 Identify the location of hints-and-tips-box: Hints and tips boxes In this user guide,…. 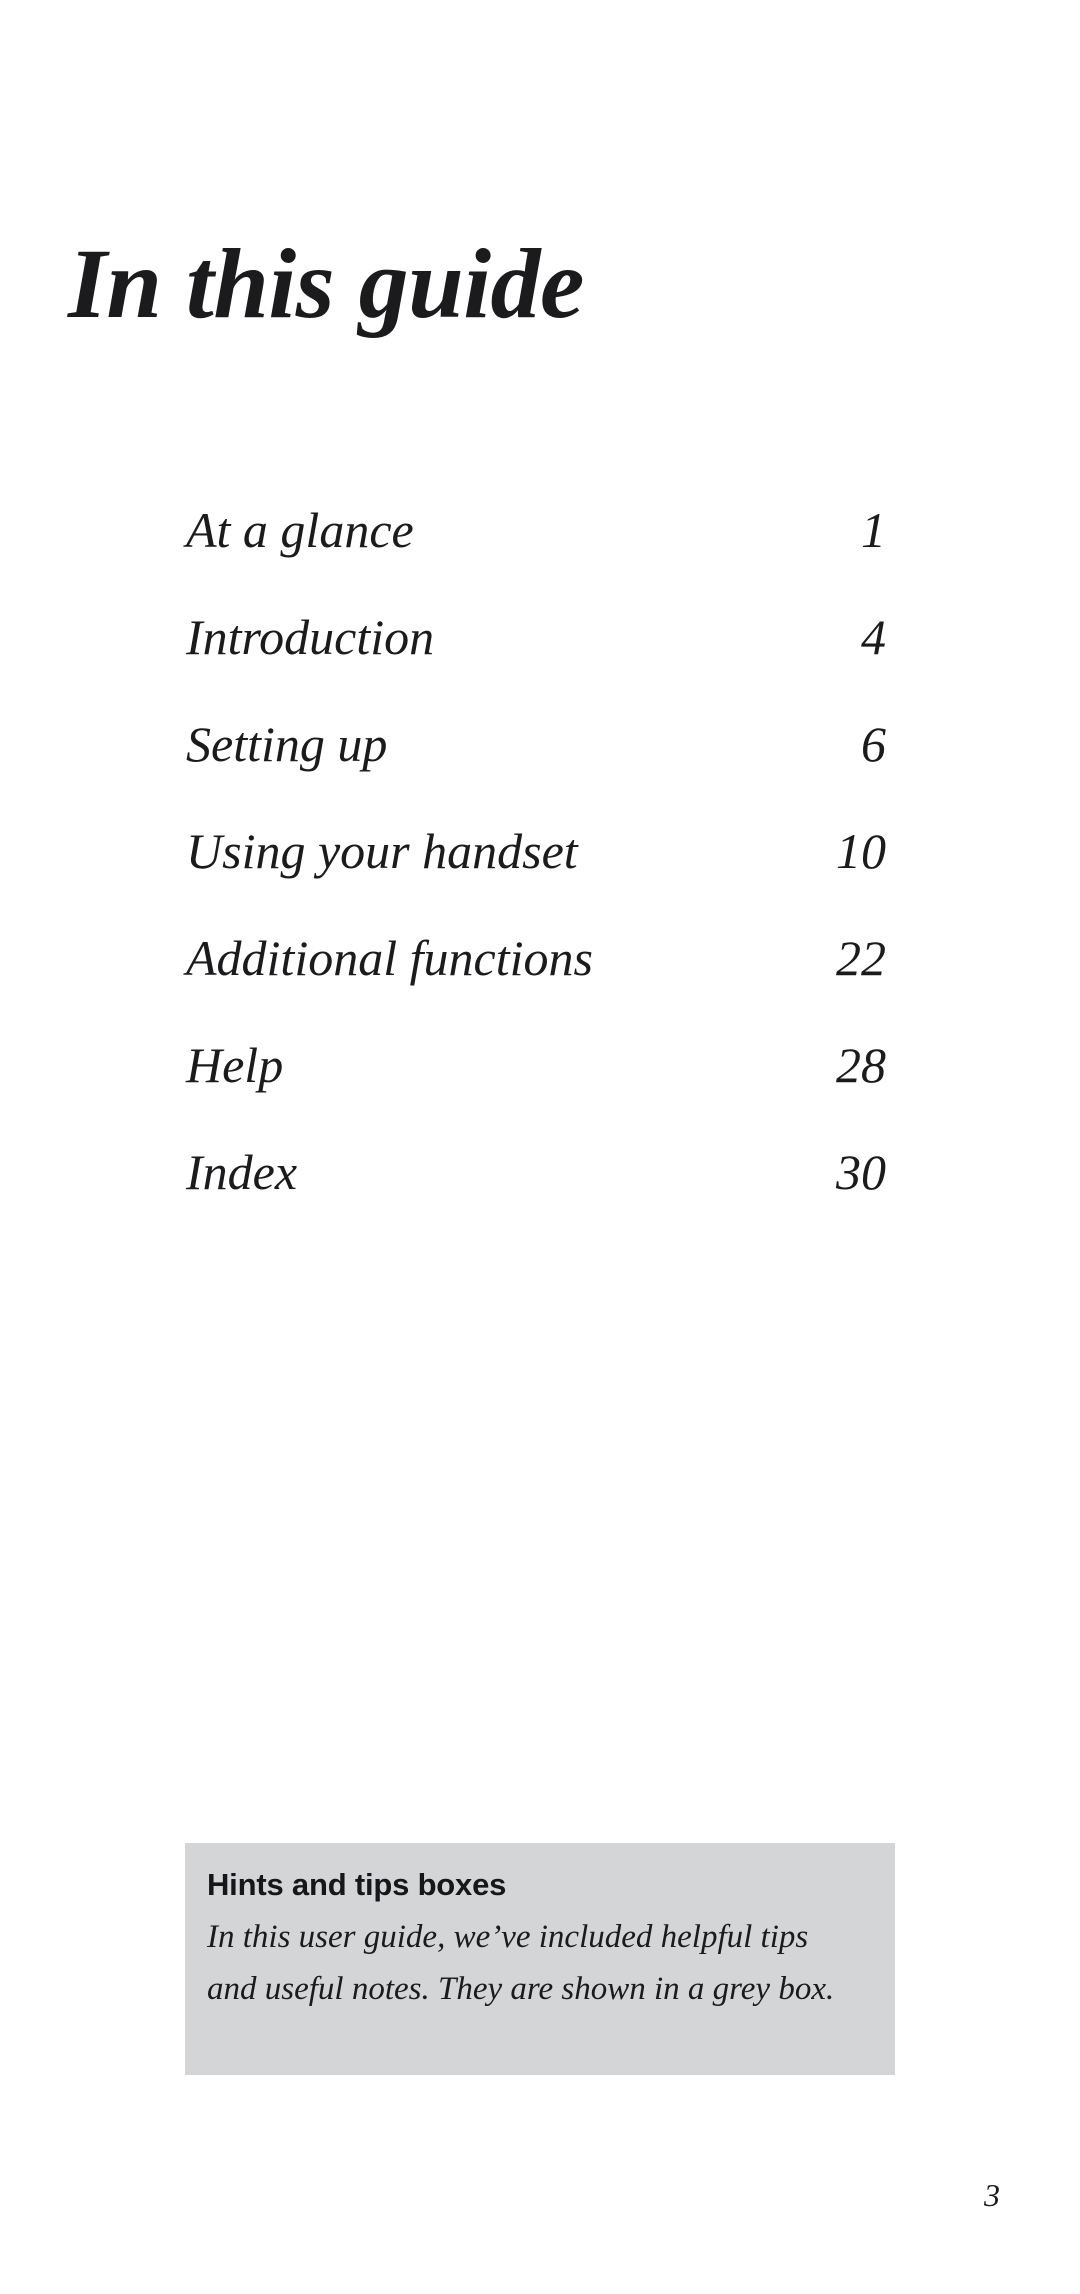
(540, 1959).